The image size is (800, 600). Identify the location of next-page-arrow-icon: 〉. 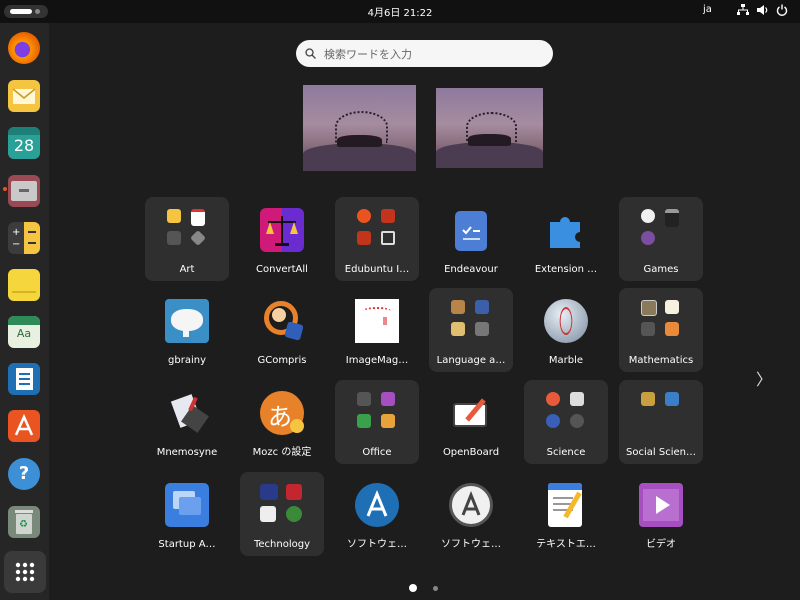
(764, 378).